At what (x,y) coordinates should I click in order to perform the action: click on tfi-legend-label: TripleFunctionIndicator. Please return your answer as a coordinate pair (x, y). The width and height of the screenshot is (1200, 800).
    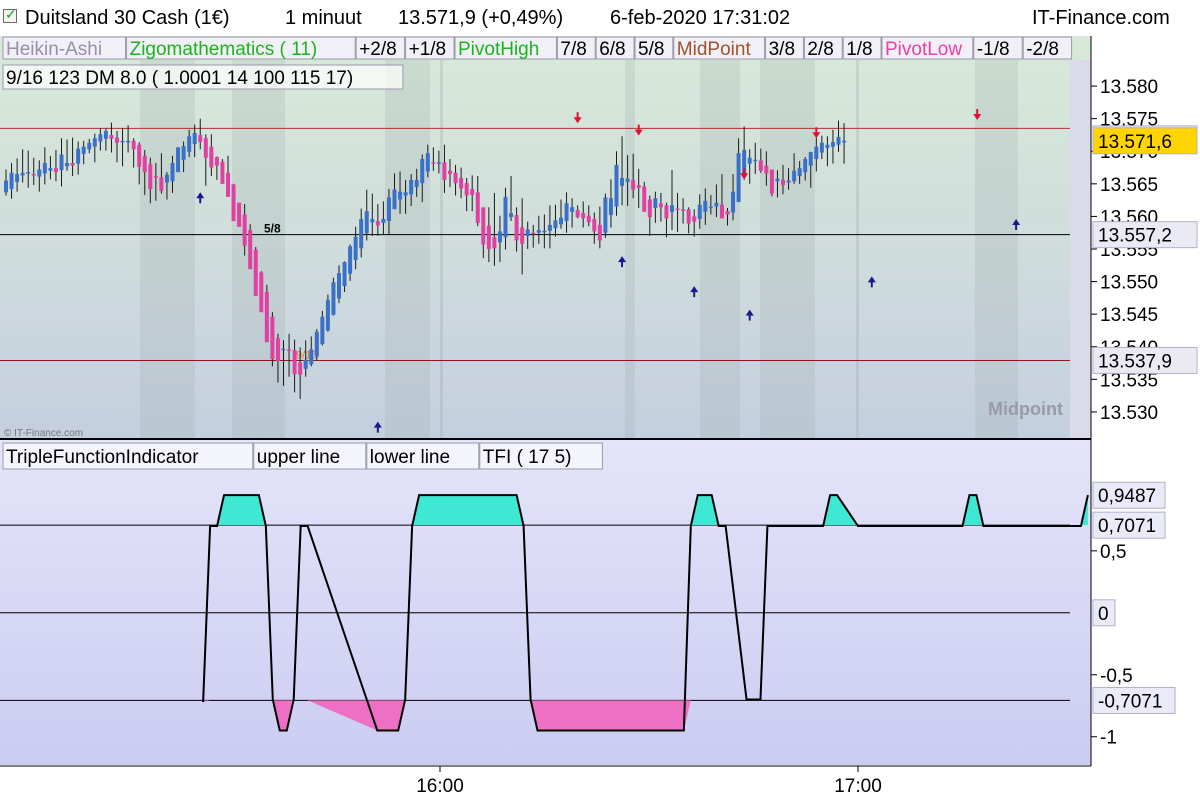
    Looking at the image, I should click on (102, 457).